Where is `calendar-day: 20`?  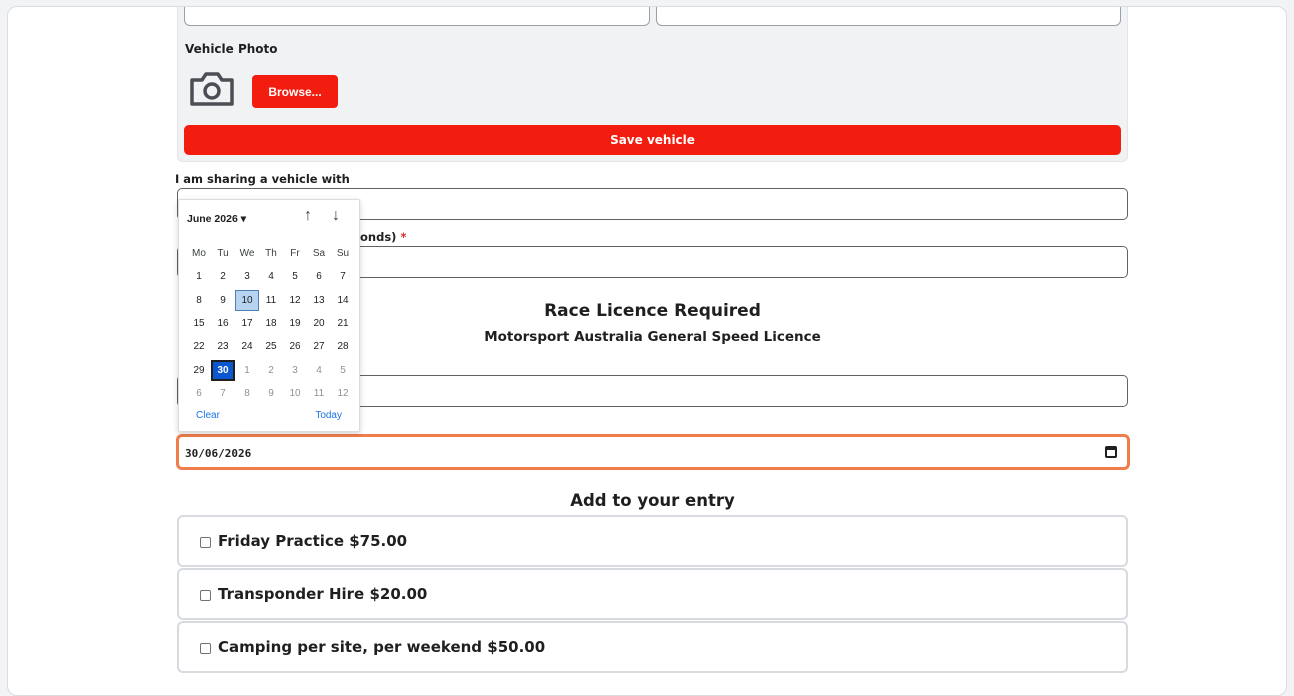
calendar-day: 20 is located at coordinates (319, 323).